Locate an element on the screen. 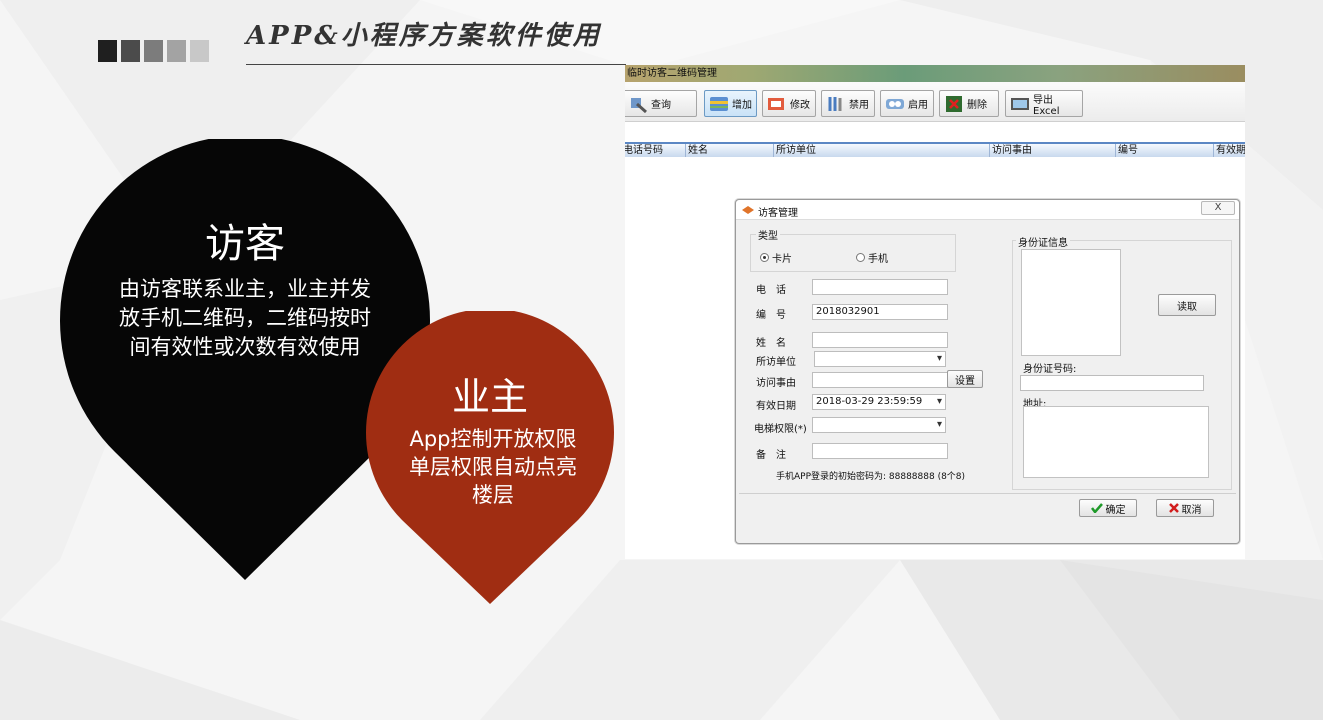 This screenshot has width=1323, height=720. column-name: 姓名 is located at coordinates (729, 150).